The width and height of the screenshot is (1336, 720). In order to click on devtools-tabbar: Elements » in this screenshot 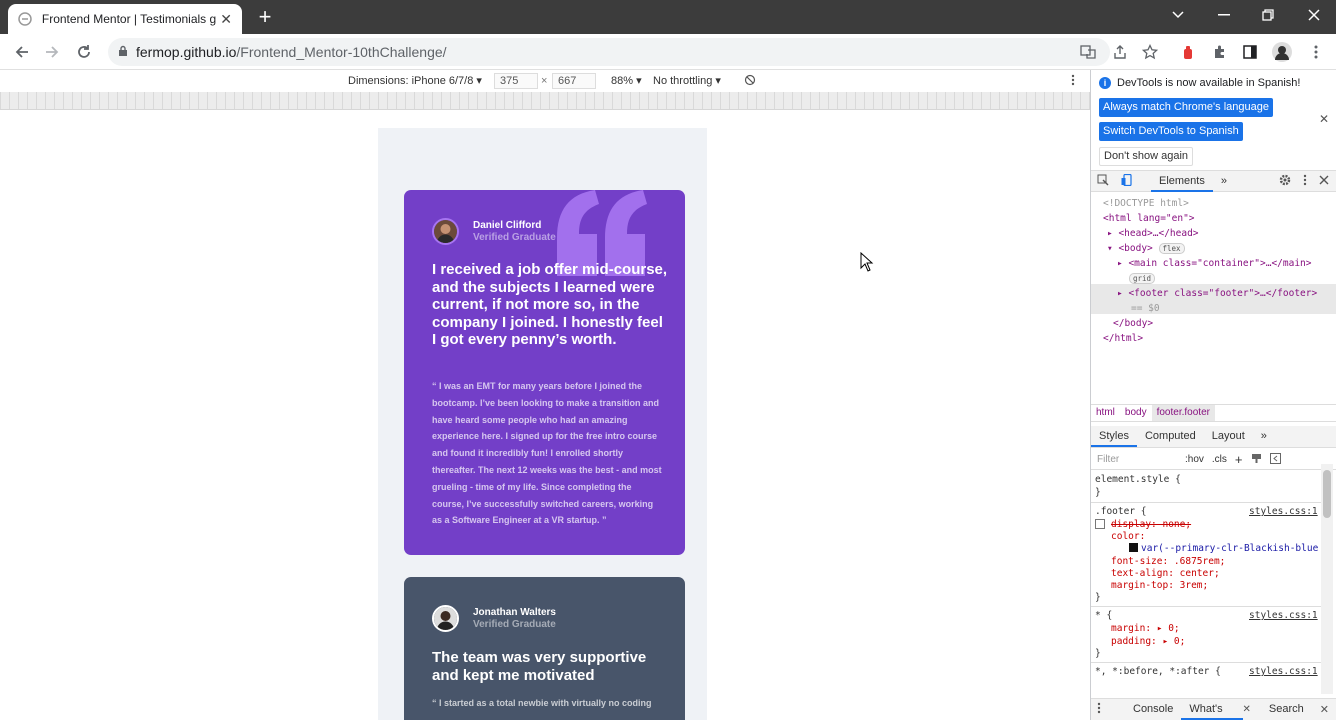, I will do `click(1213, 181)`.